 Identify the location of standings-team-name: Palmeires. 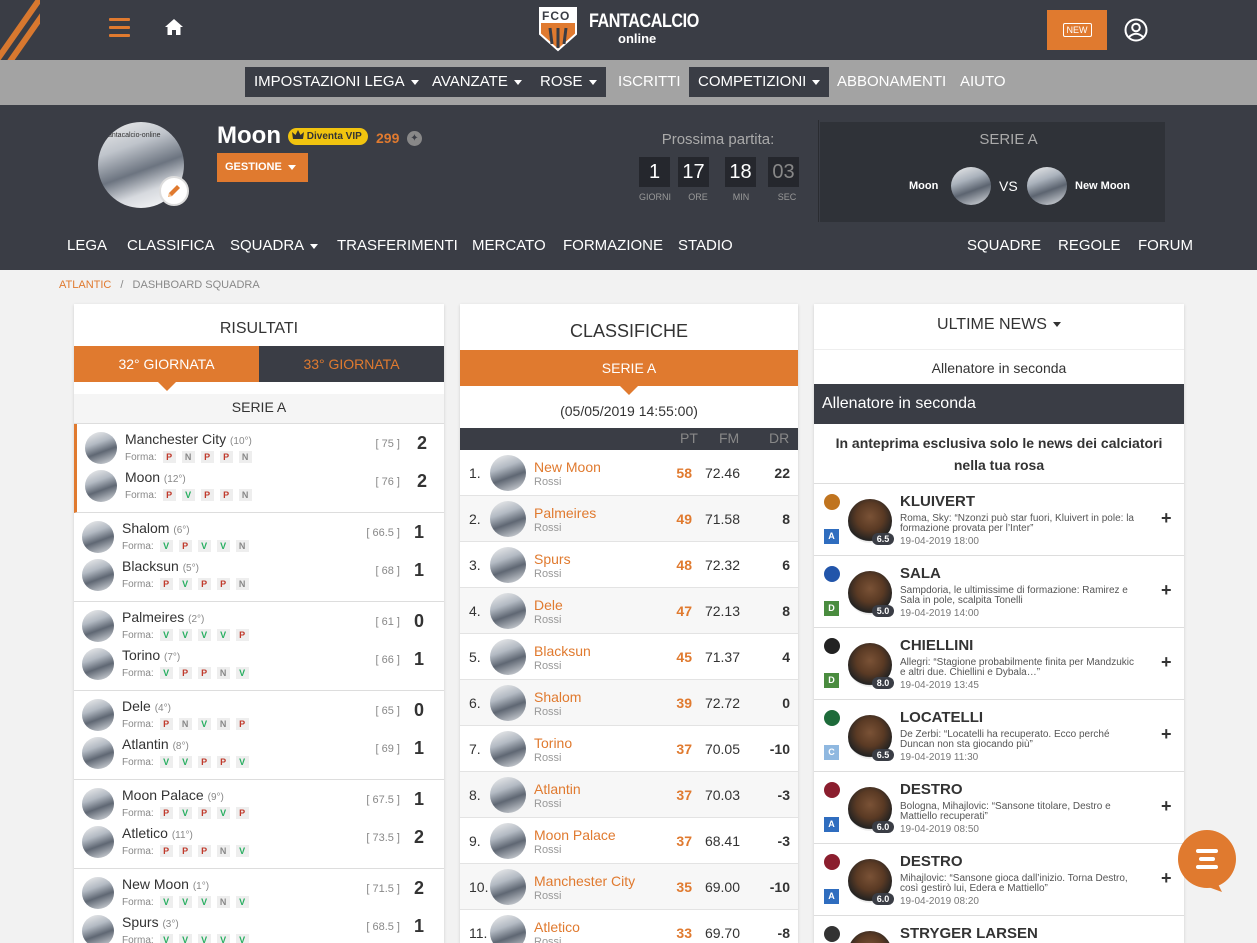
(565, 513).